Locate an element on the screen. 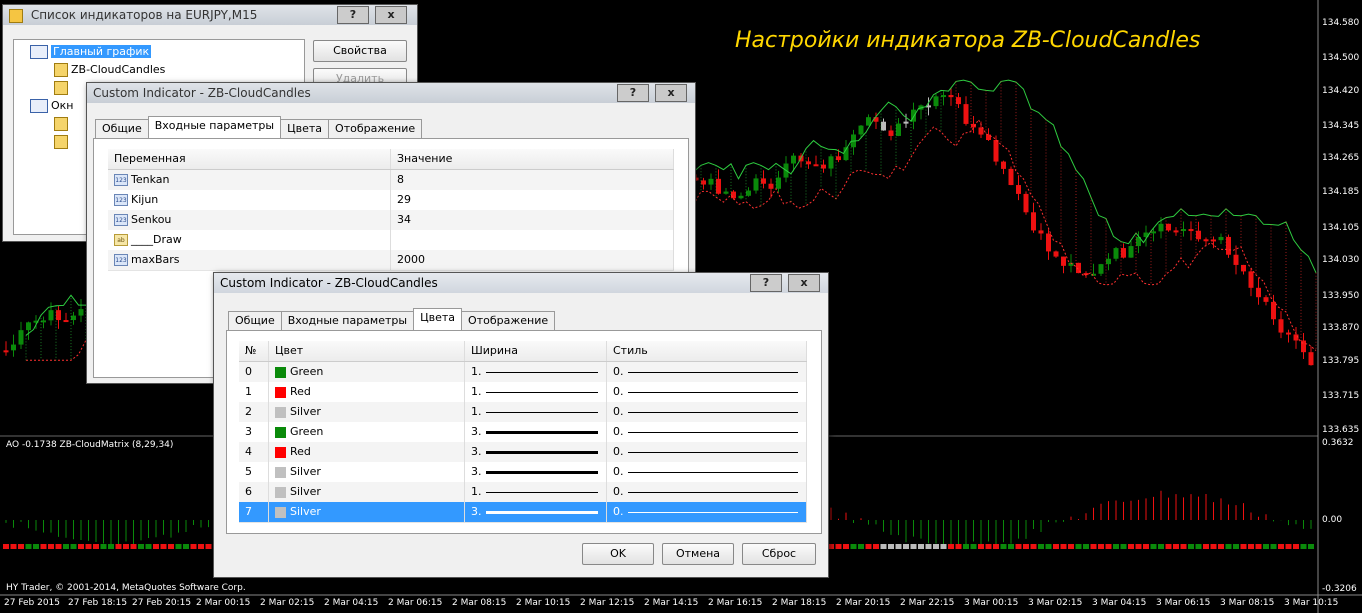 The image size is (1362, 613). color-row: 3 Green 3. 0. is located at coordinates (523, 432).